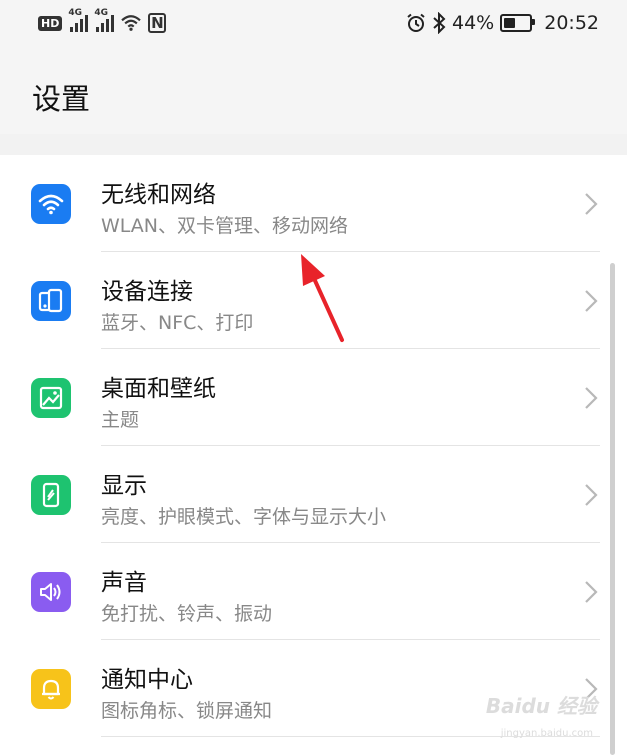 This screenshot has height=755, width=627. What do you see at coordinates (612, 509) in the screenshot?
I see `scrollbar` at bounding box center [612, 509].